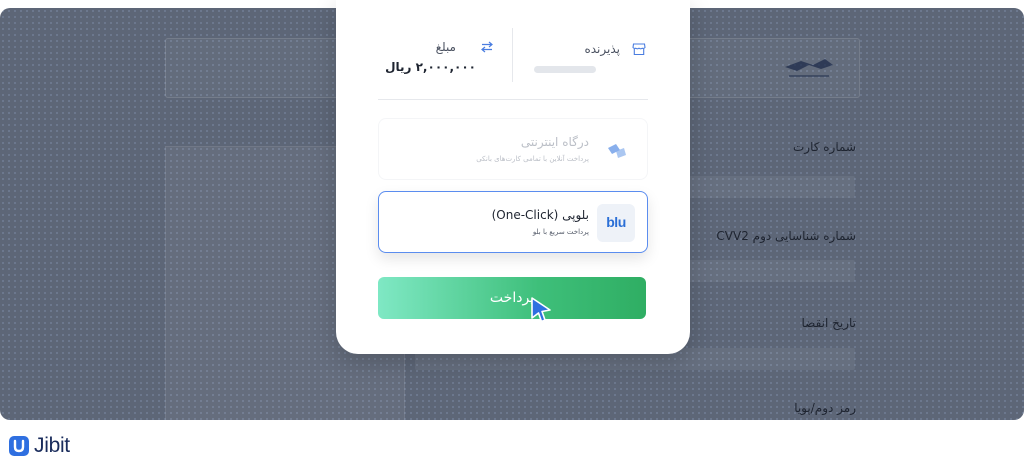 This screenshot has width=1024, height=463. What do you see at coordinates (541, 310) in the screenshot?
I see `mouse-cursor-icon` at bounding box center [541, 310].